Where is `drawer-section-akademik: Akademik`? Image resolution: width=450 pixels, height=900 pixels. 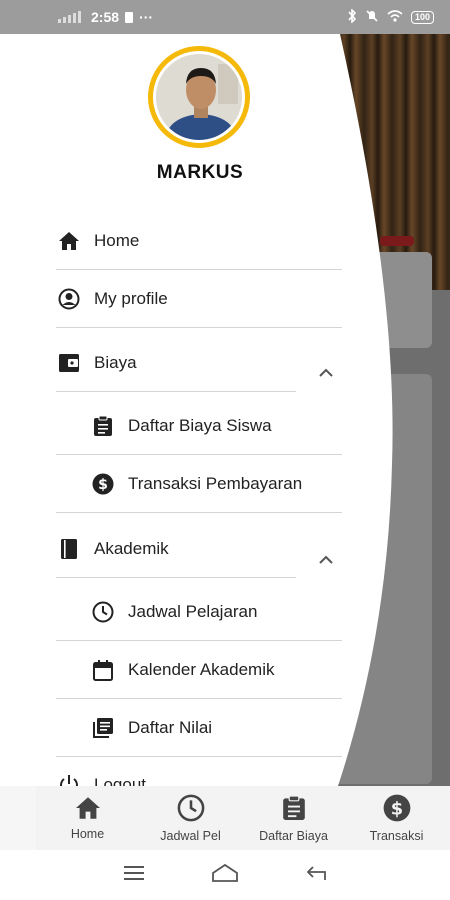 drawer-section-akademik: Akademik is located at coordinates (112, 549).